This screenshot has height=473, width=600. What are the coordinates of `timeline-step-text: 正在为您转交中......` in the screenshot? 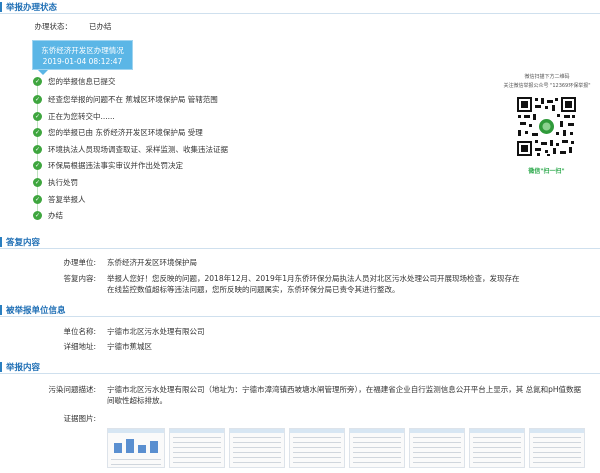 It's located at (81, 116).